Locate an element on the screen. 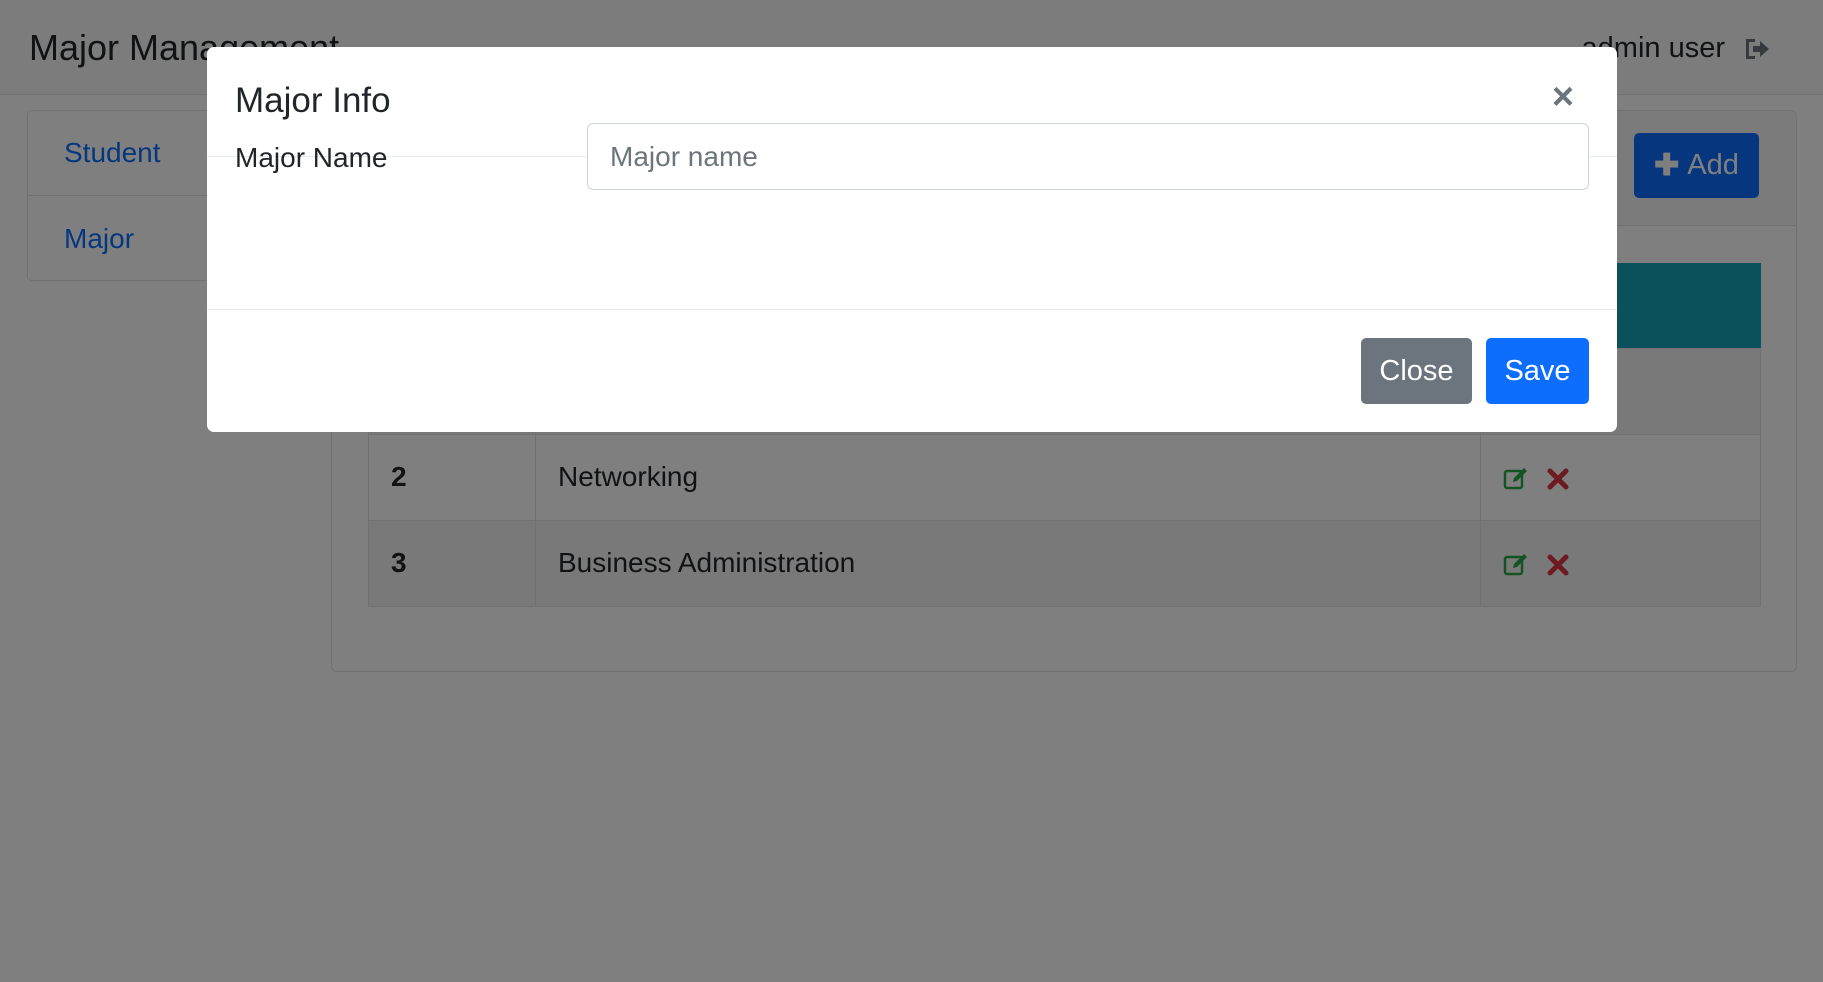  major-name-label: Major Name is located at coordinates (311, 157).